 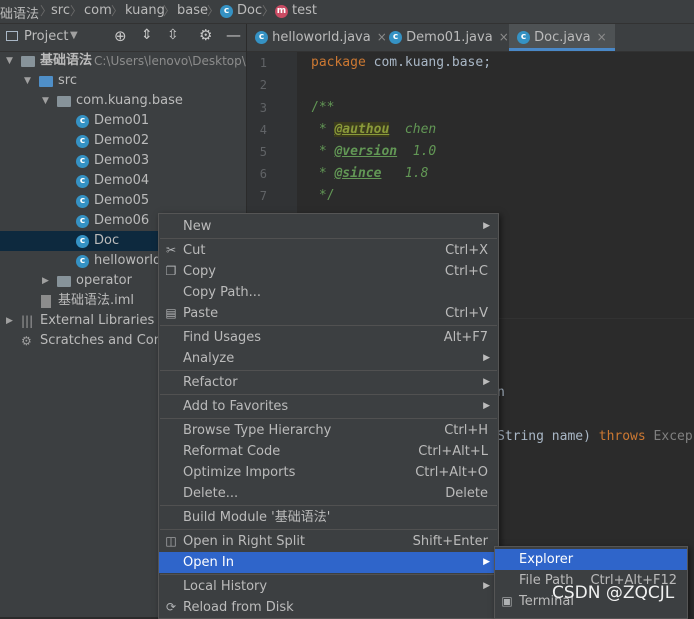 I want to click on file-icon, so click(x=46, y=301).